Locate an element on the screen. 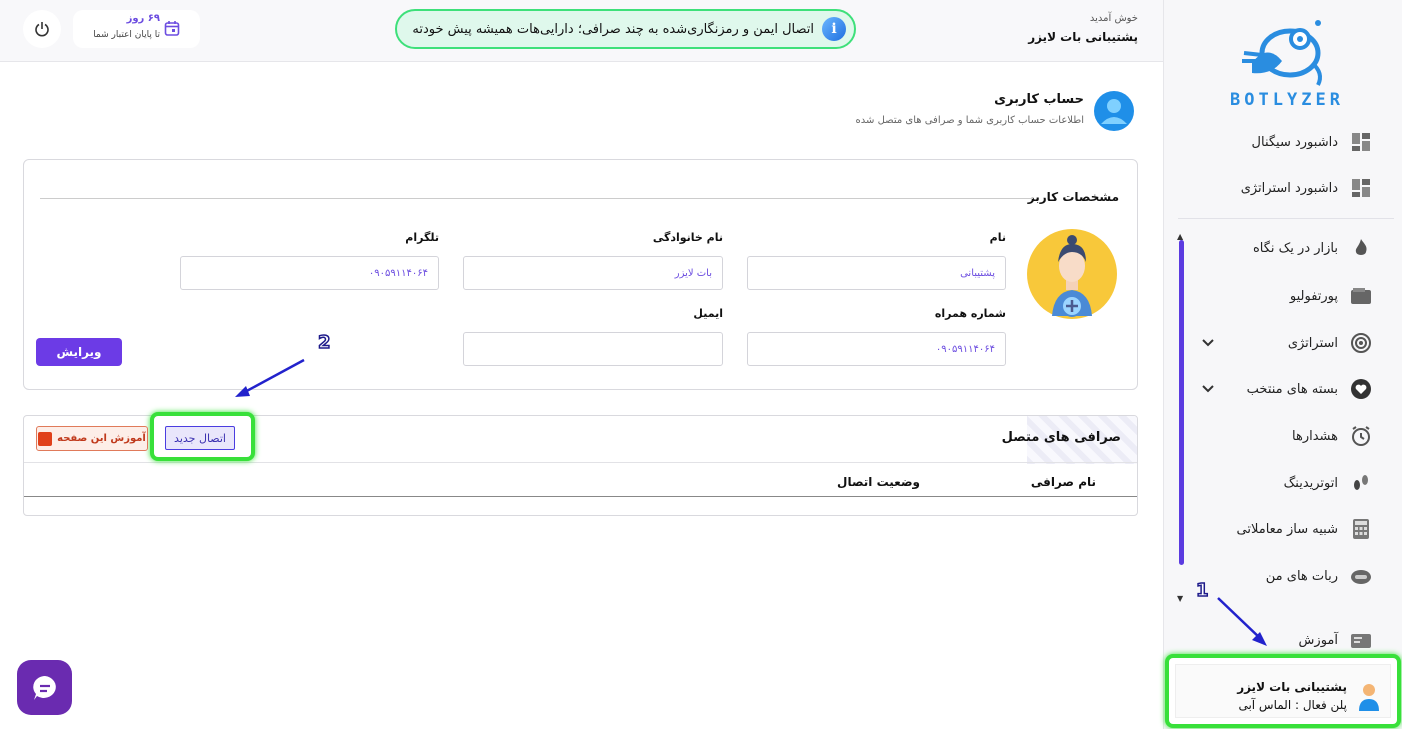 This screenshot has height=729, width=1402. exchanges-header-divider is located at coordinates (580, 462).